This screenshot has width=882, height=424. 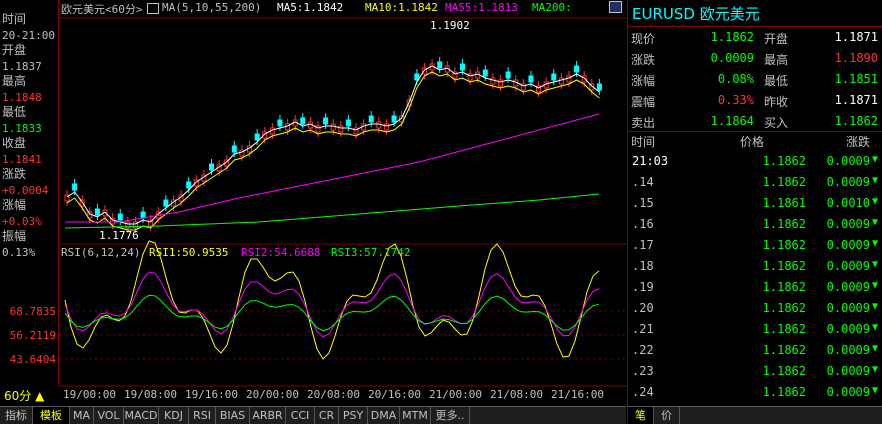 What do you see at coordinates (300, 415) in the screenshot?
I see `indicator-tab: CCI` at bounding box center [300, 415].